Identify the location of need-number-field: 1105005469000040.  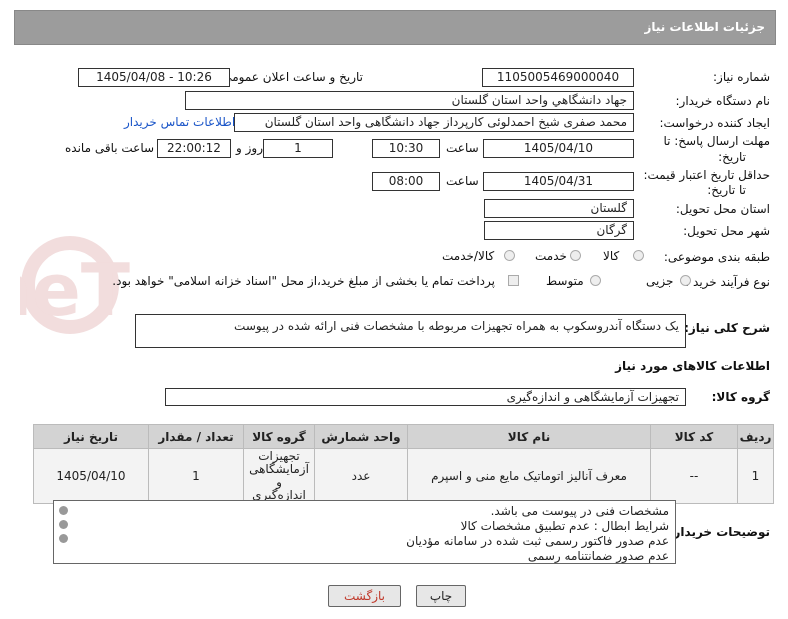
(558, 77).